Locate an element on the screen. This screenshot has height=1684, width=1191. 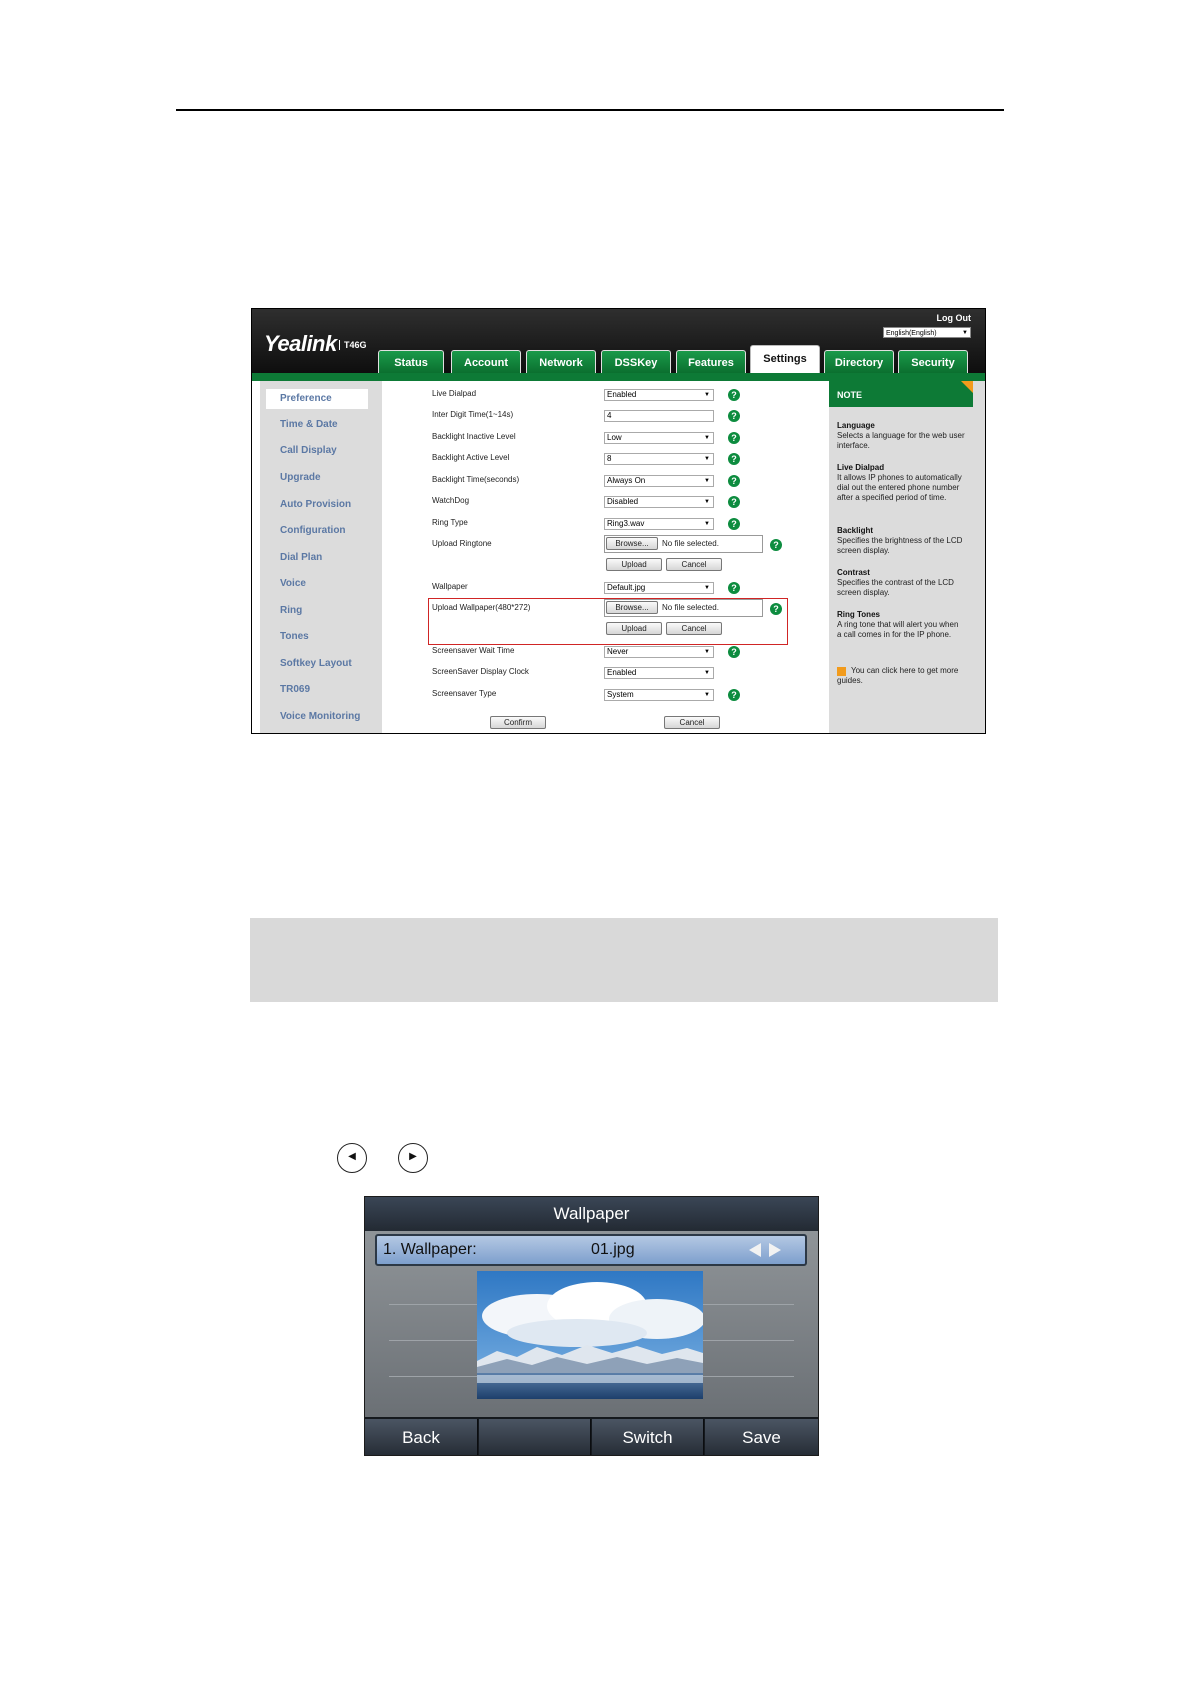
sidebar-item-configuration: Configuration is located at coordinates (313, 530).